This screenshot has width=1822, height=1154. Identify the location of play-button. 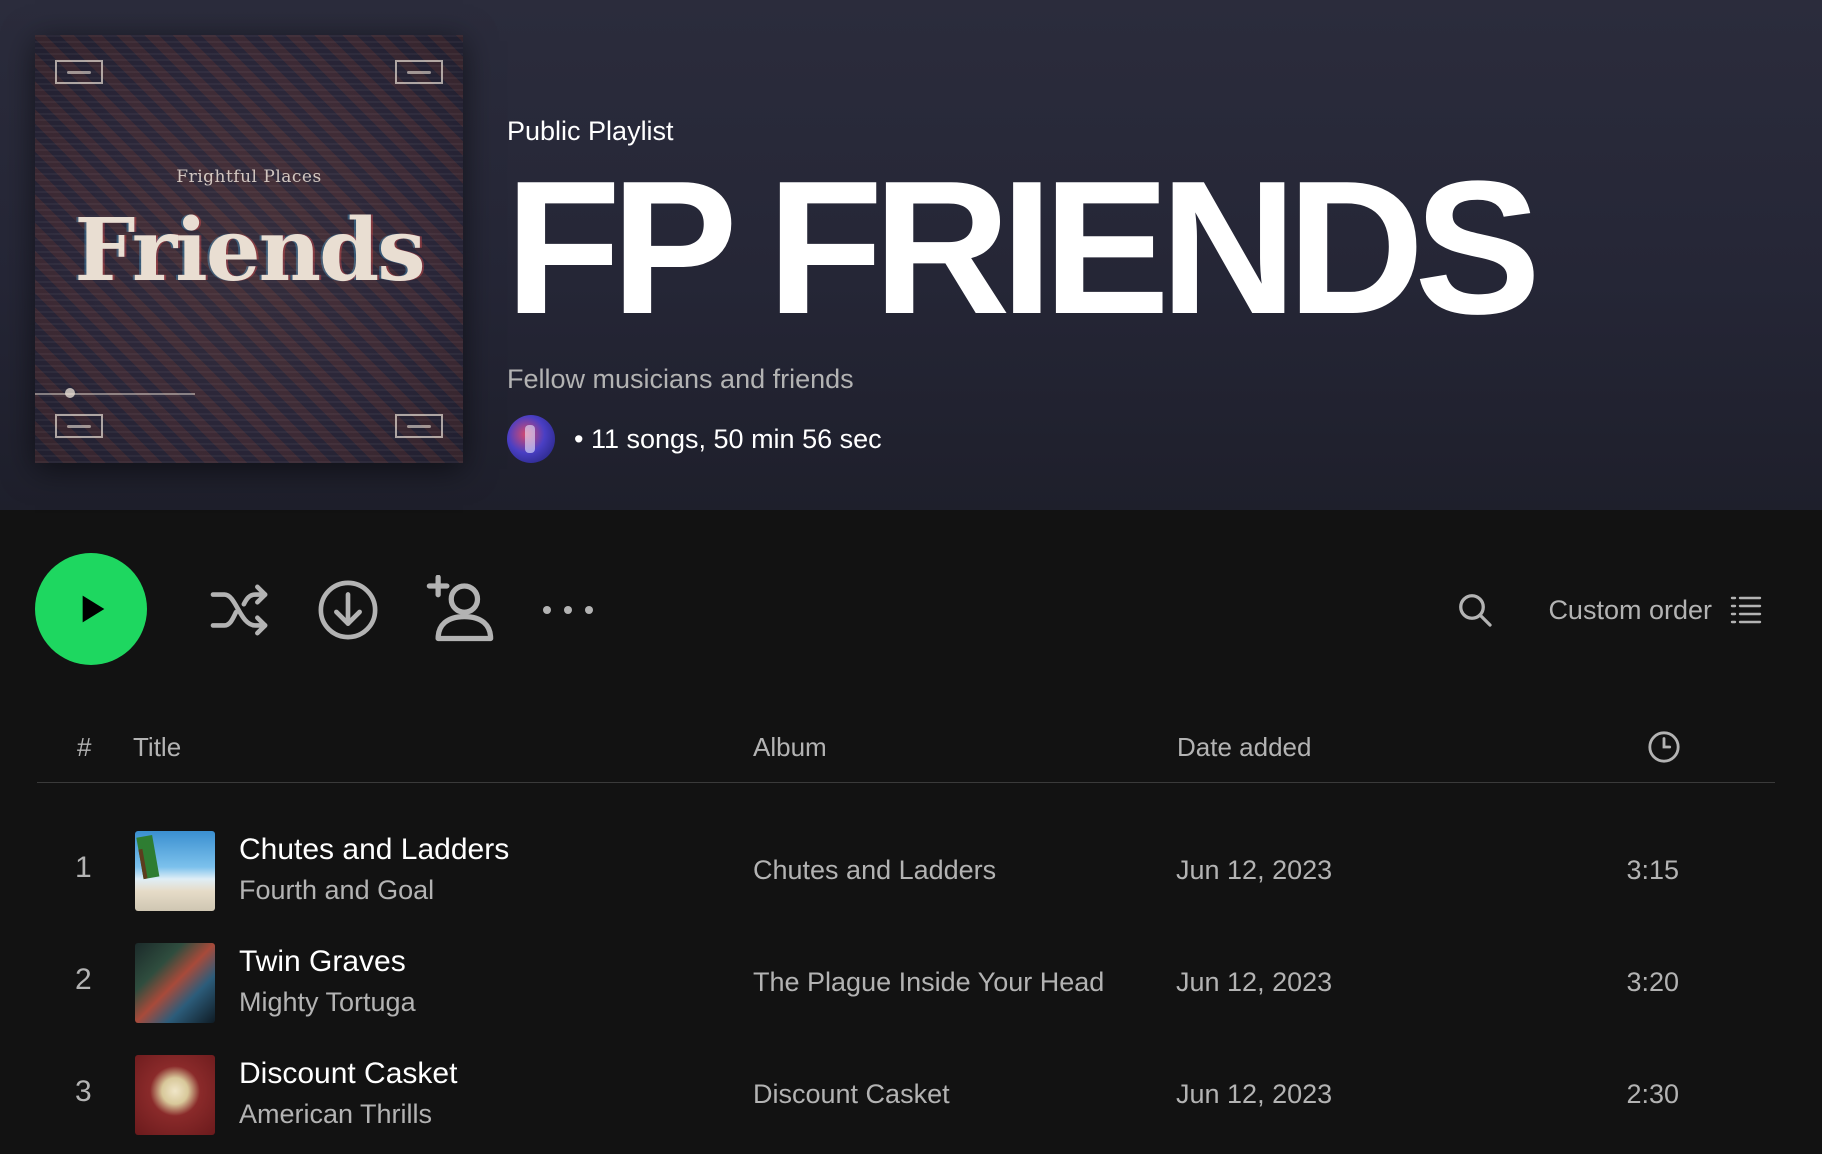
(91, 609).